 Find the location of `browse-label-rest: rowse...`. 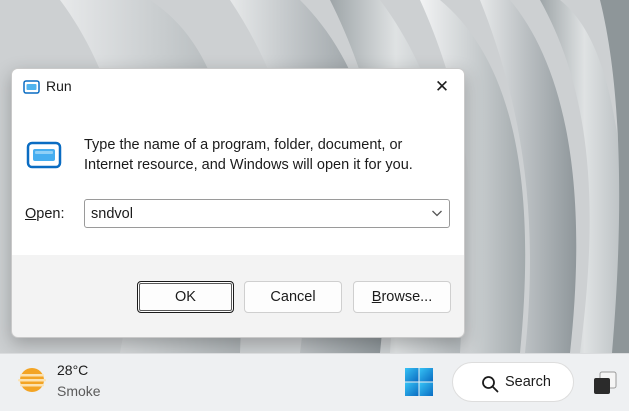

browse-label-rest: rowse... is located at coordinates (407, 297).